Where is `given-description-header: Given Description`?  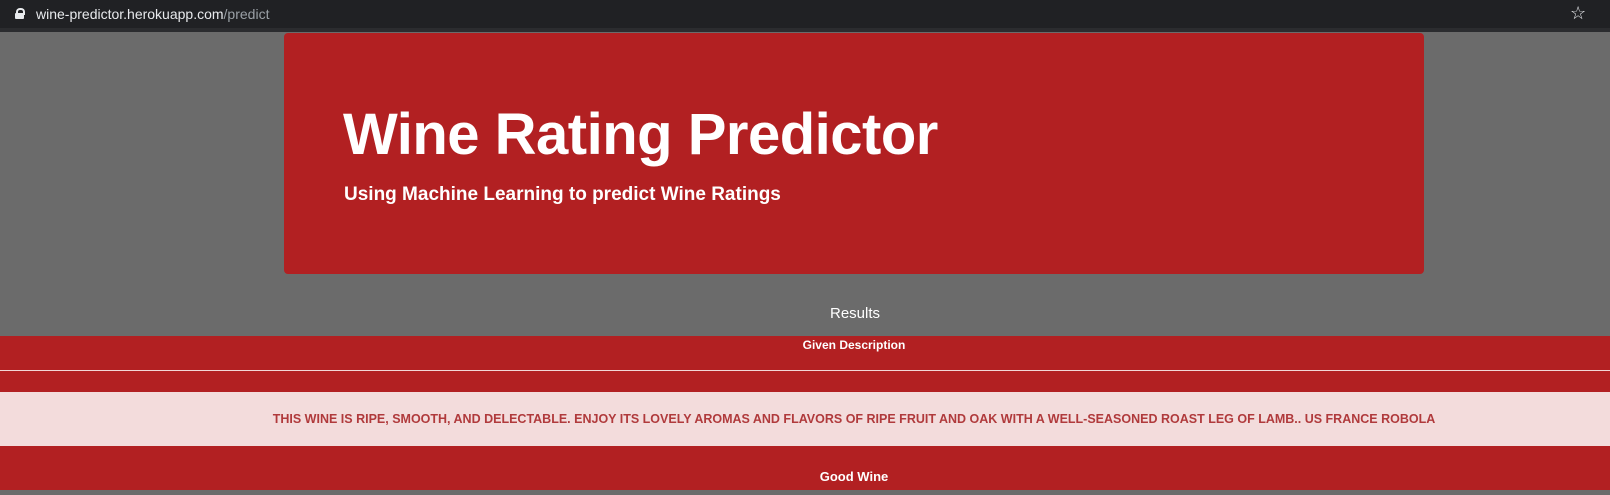 given-description-header: Given Description is located at coordinates (854, 345).